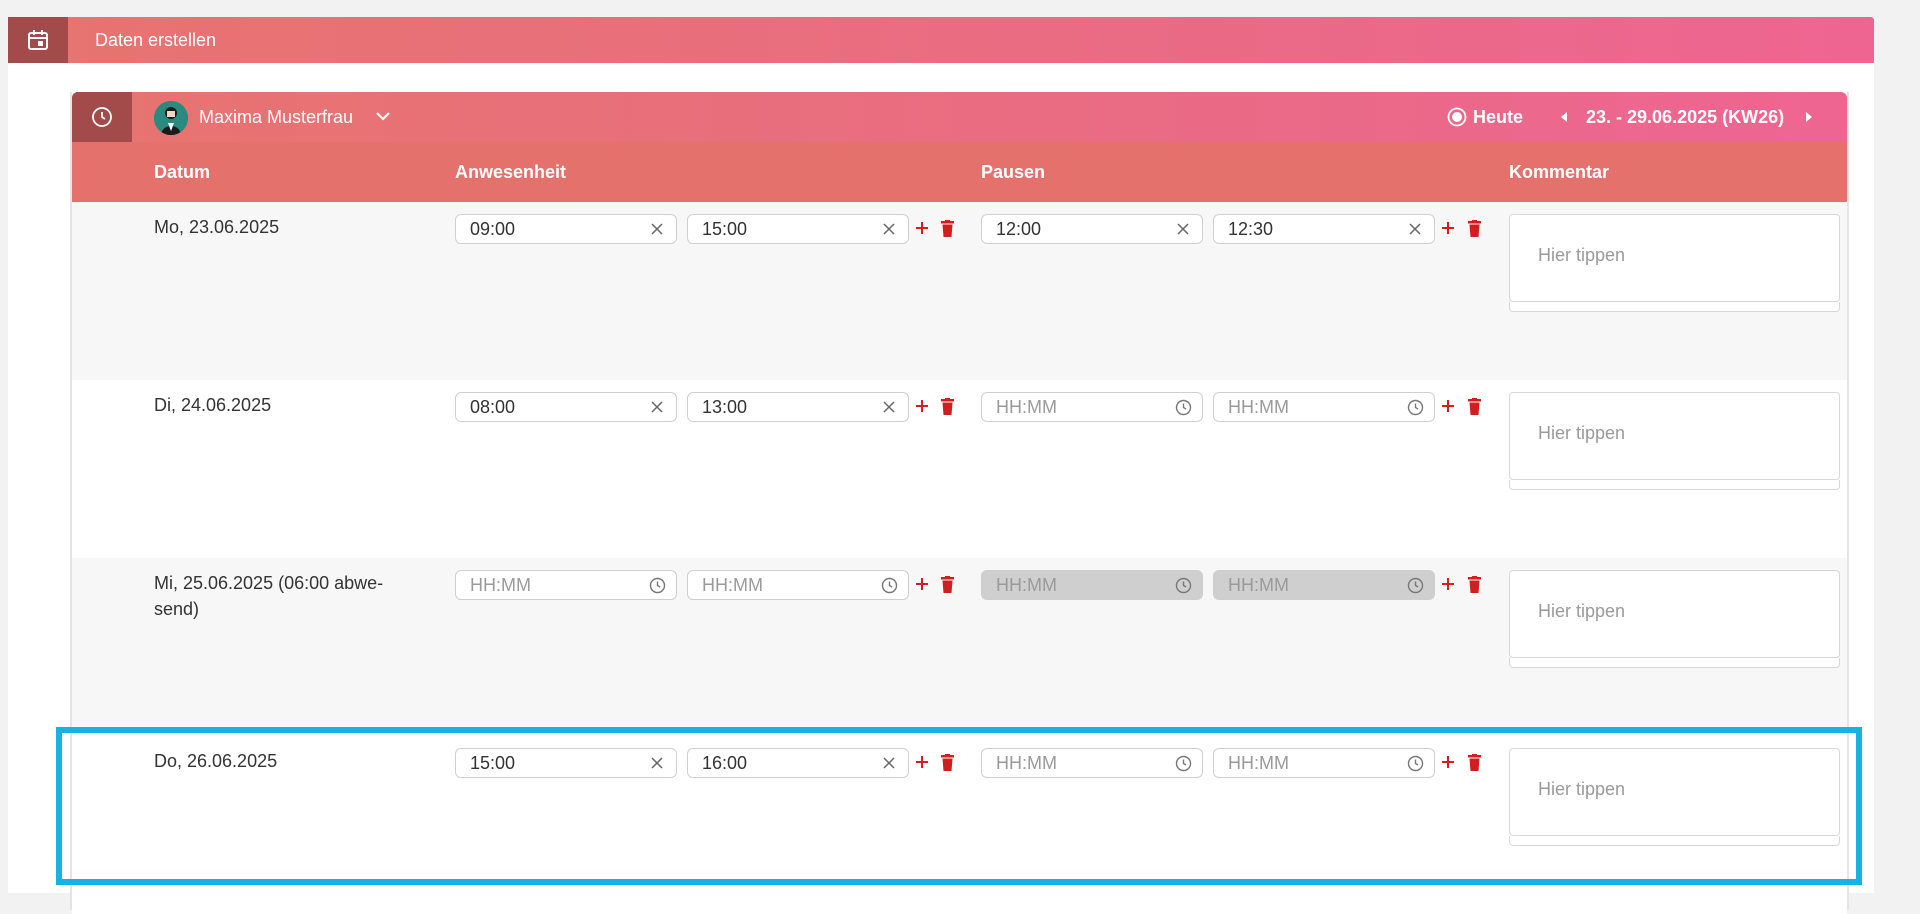  I want to click on break-from-input: 12:00, so click(1092, 229).